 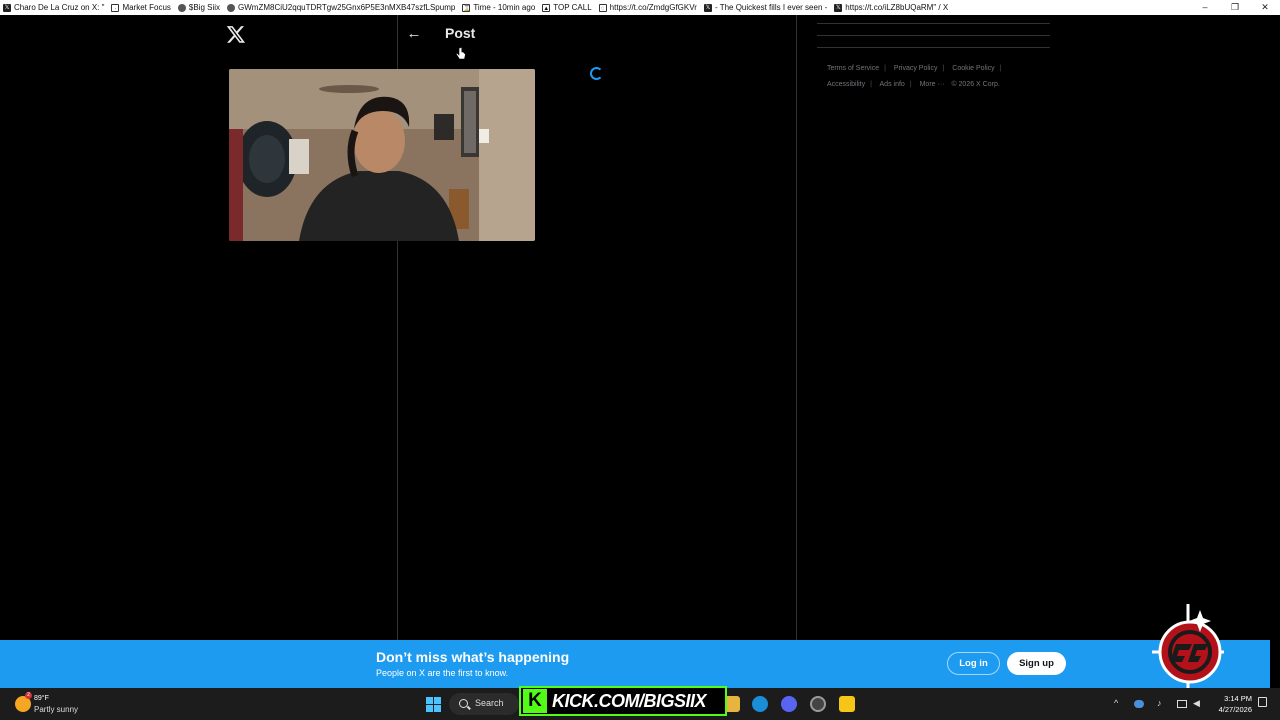 What do you see at coordinates (1265, 7) in the screenshot?
I see `close-button: ✕` at bounding box center [1265, 7].